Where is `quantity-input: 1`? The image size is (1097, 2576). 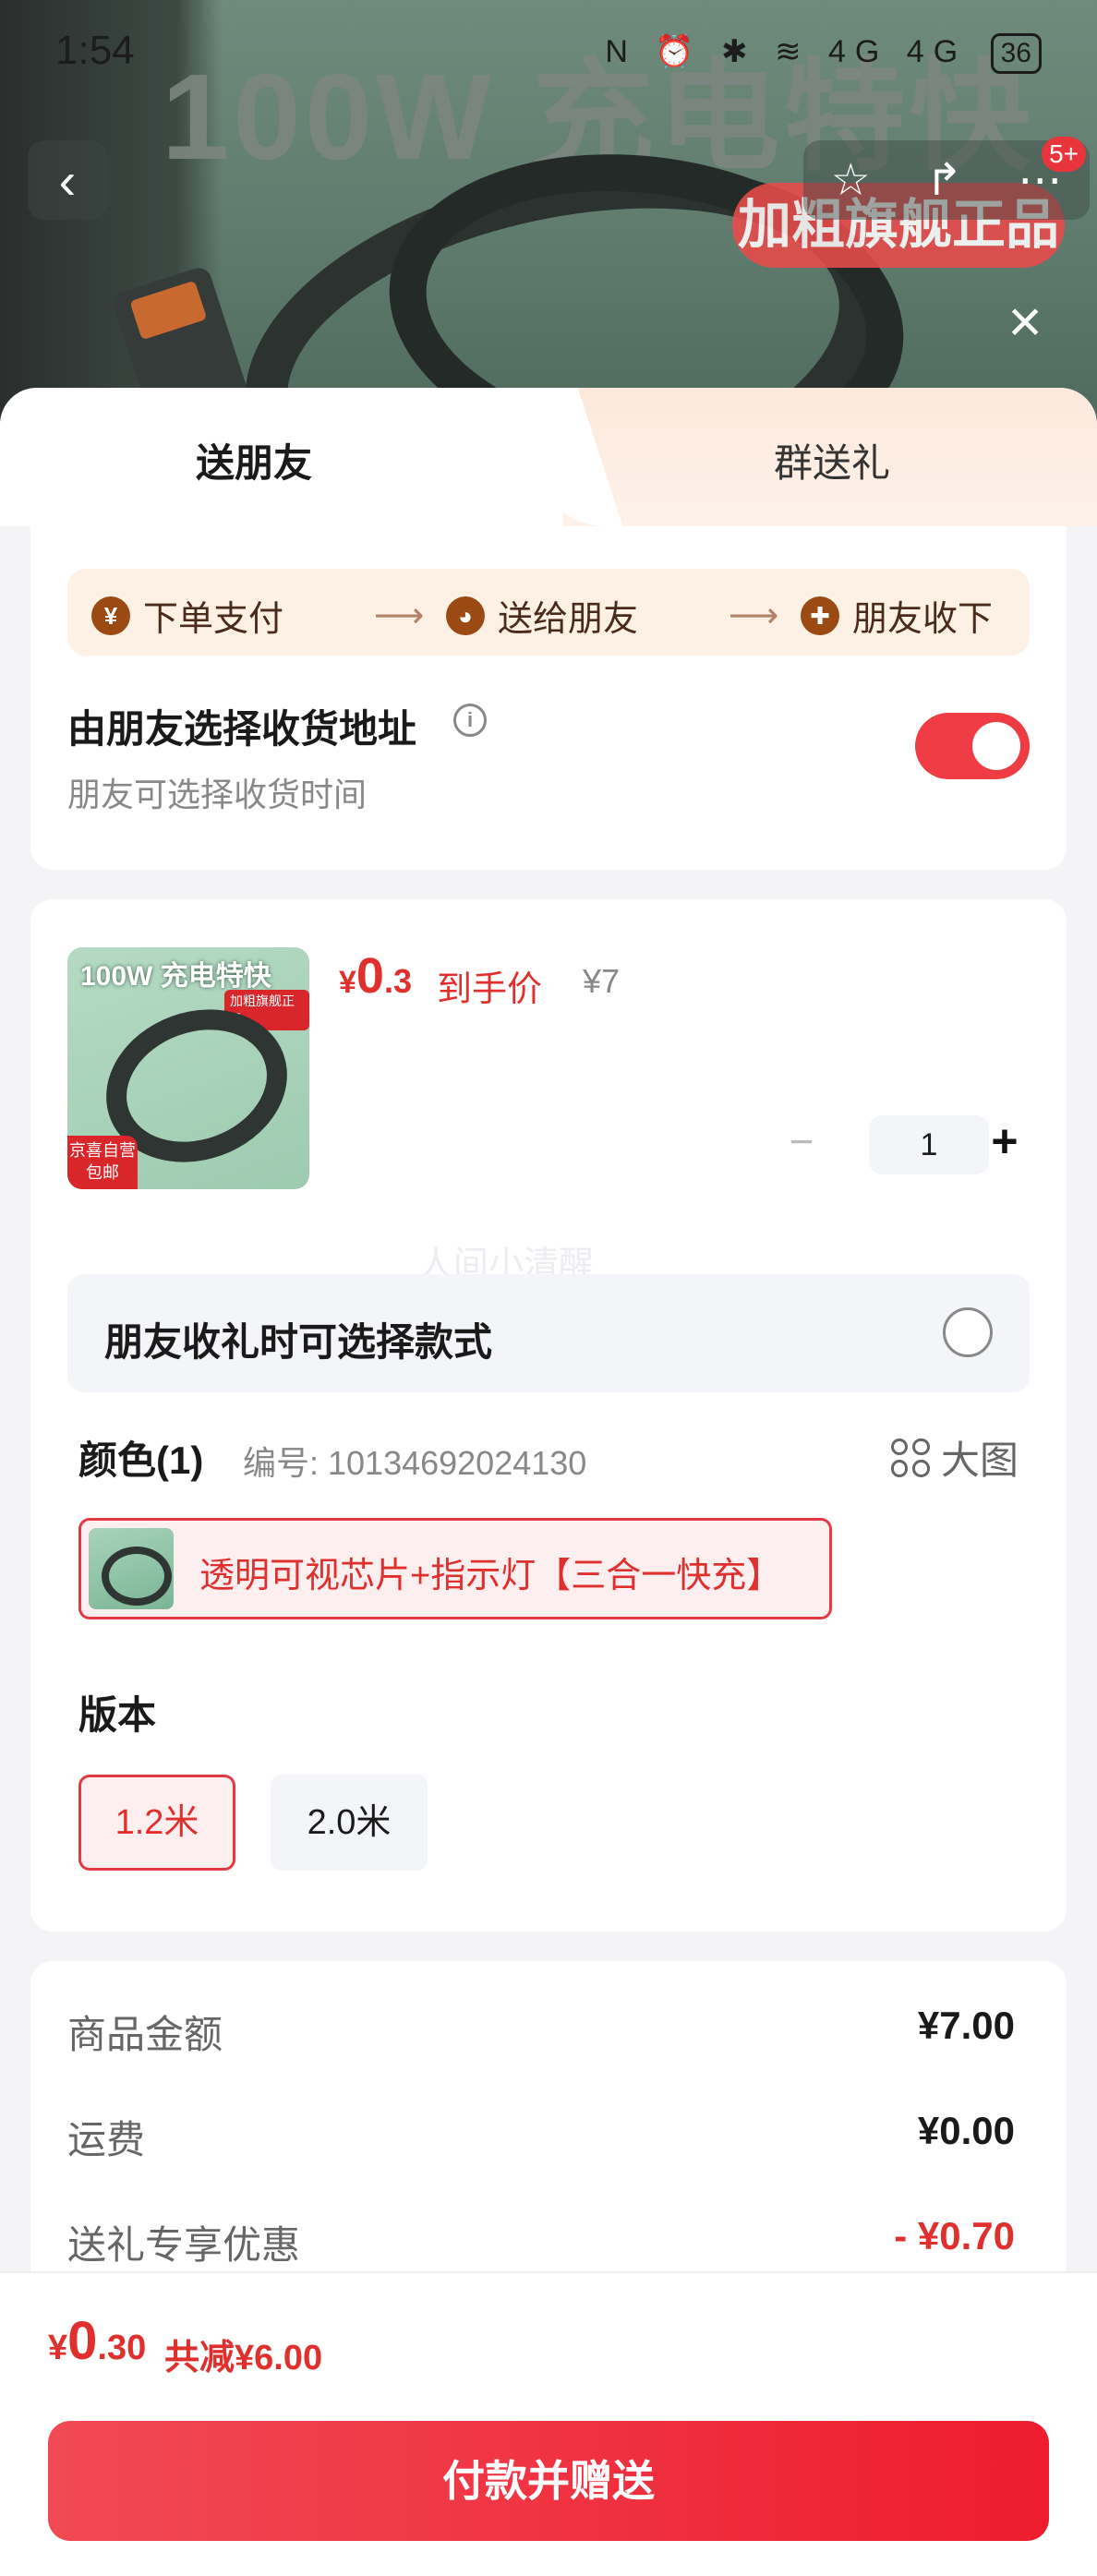
quantity-input: 1 is located at coordinates (929, 1144).